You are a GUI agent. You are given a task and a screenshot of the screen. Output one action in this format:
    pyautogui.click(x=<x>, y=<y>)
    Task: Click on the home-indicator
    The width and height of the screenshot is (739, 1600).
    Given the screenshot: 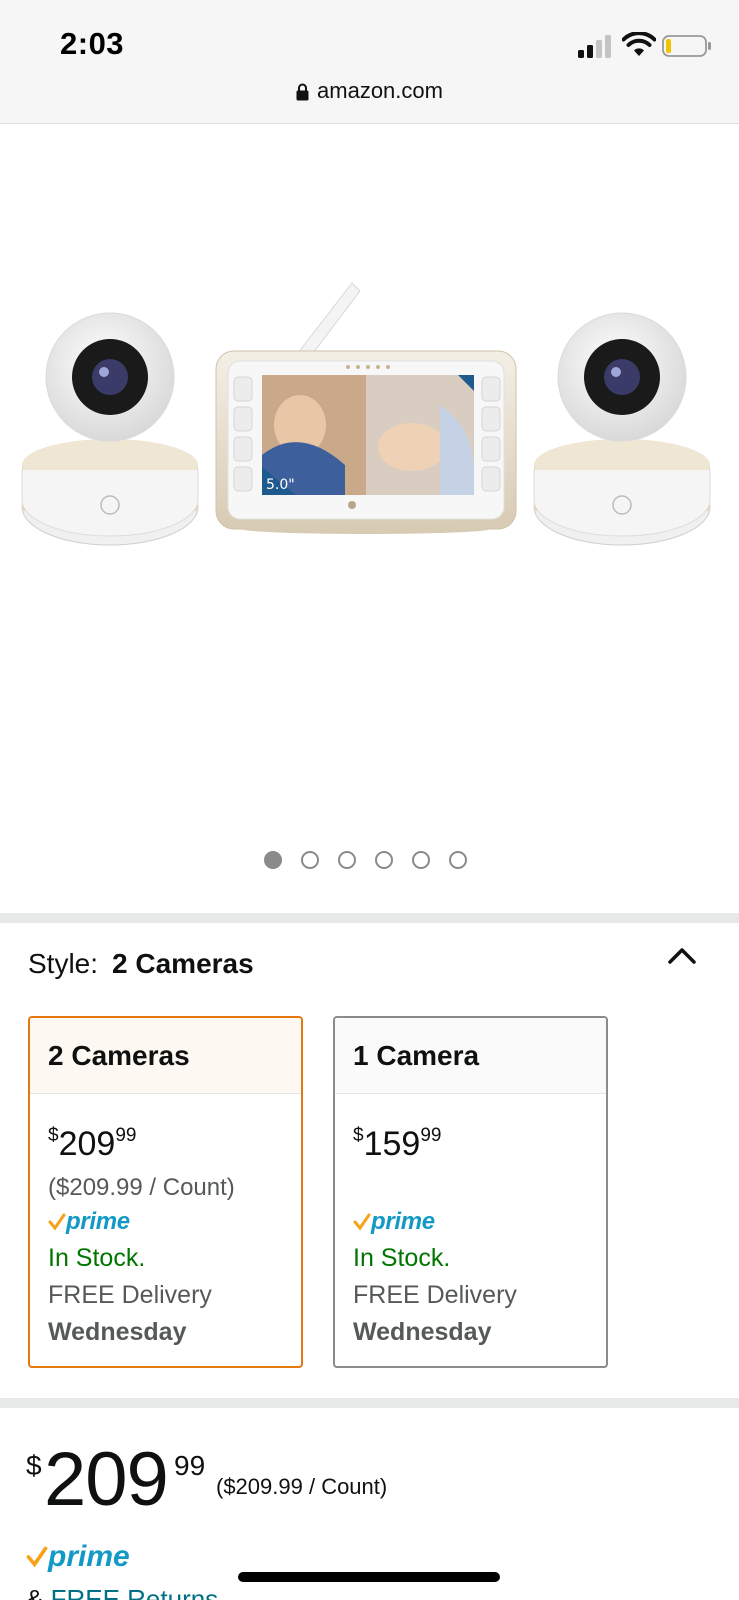 What is the action you would take?
    pyautogui.click(x=369, y=1577)
    